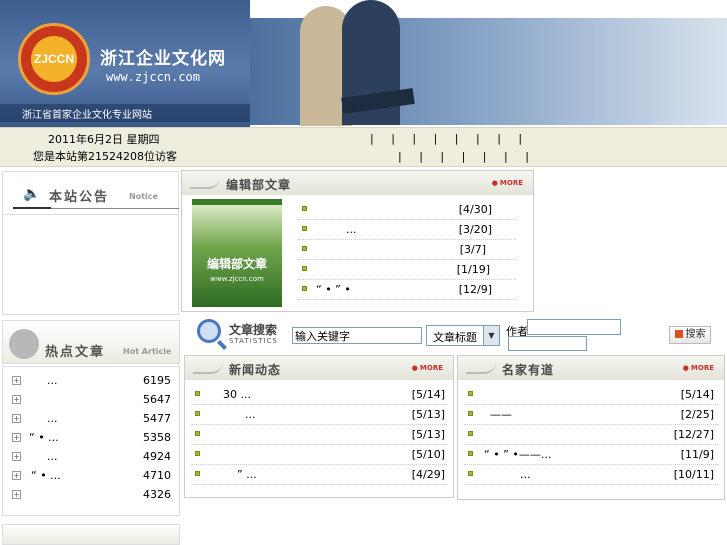 This screenshot has height=545, width=727. I want to click on list-item-date: [1/19], so click(473, 269).